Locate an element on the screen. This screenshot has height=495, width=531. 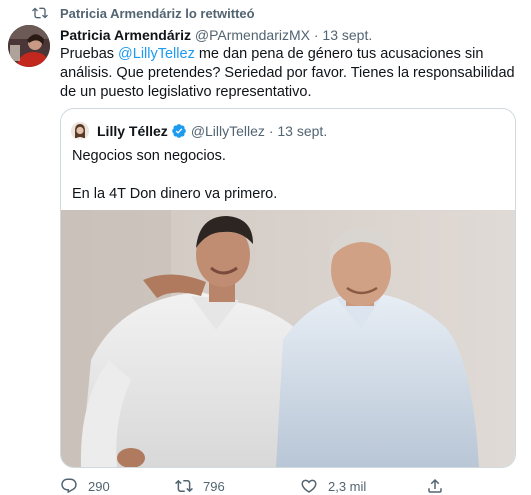
quoted-line-2: En la 4T Don dinero va primero. is located at coordinates (175, 194).